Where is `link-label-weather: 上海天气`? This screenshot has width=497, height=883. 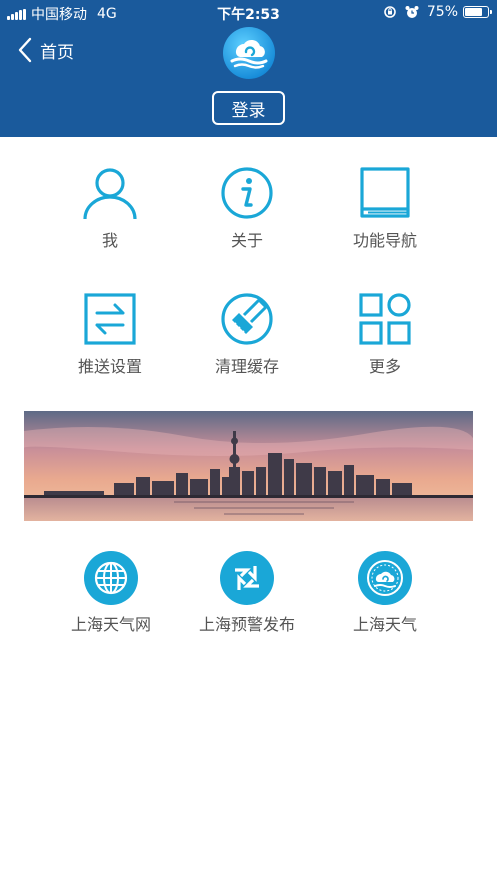
link-label-weather: 上海天气 is located at coordinates (384, 624).